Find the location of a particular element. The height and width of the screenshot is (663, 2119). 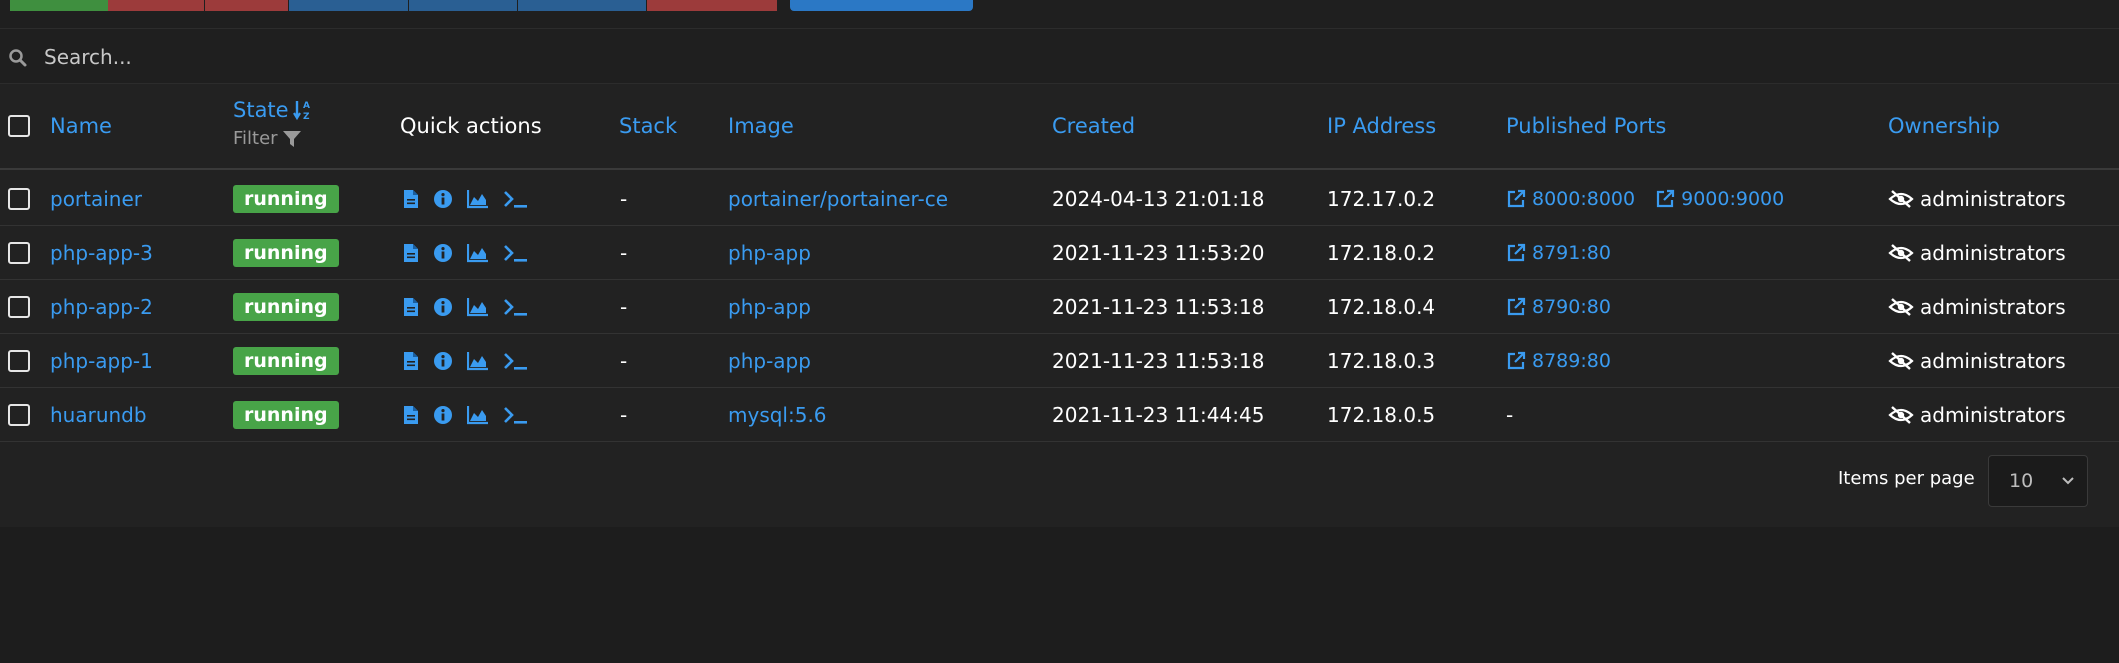

restart-button is located at coordinates (348, 5).